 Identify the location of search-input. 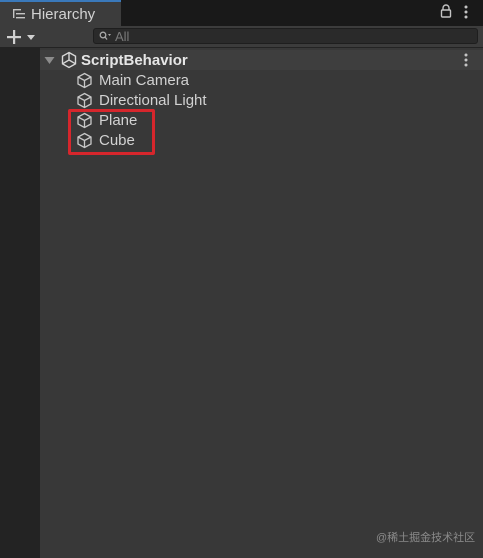
(280, 36).